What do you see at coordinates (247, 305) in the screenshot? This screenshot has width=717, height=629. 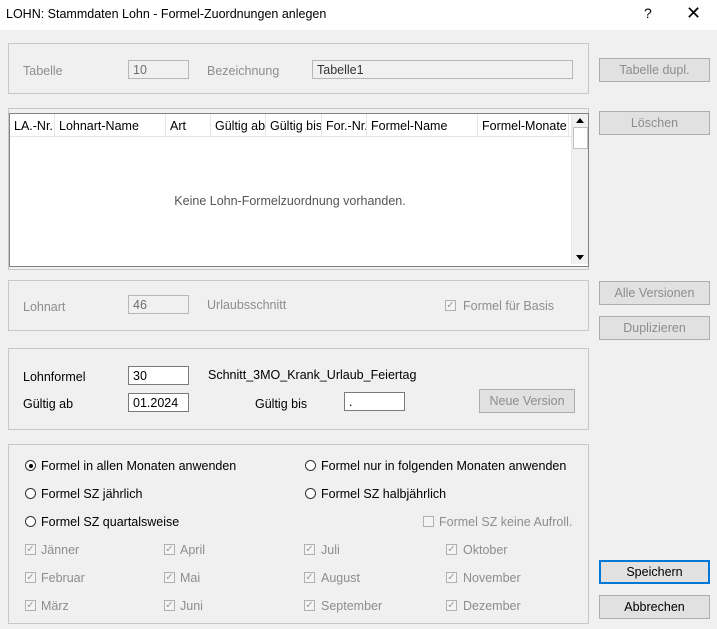 I see `urlaub-label: Urlaubsschnitt` at bounding box center [247, 305].